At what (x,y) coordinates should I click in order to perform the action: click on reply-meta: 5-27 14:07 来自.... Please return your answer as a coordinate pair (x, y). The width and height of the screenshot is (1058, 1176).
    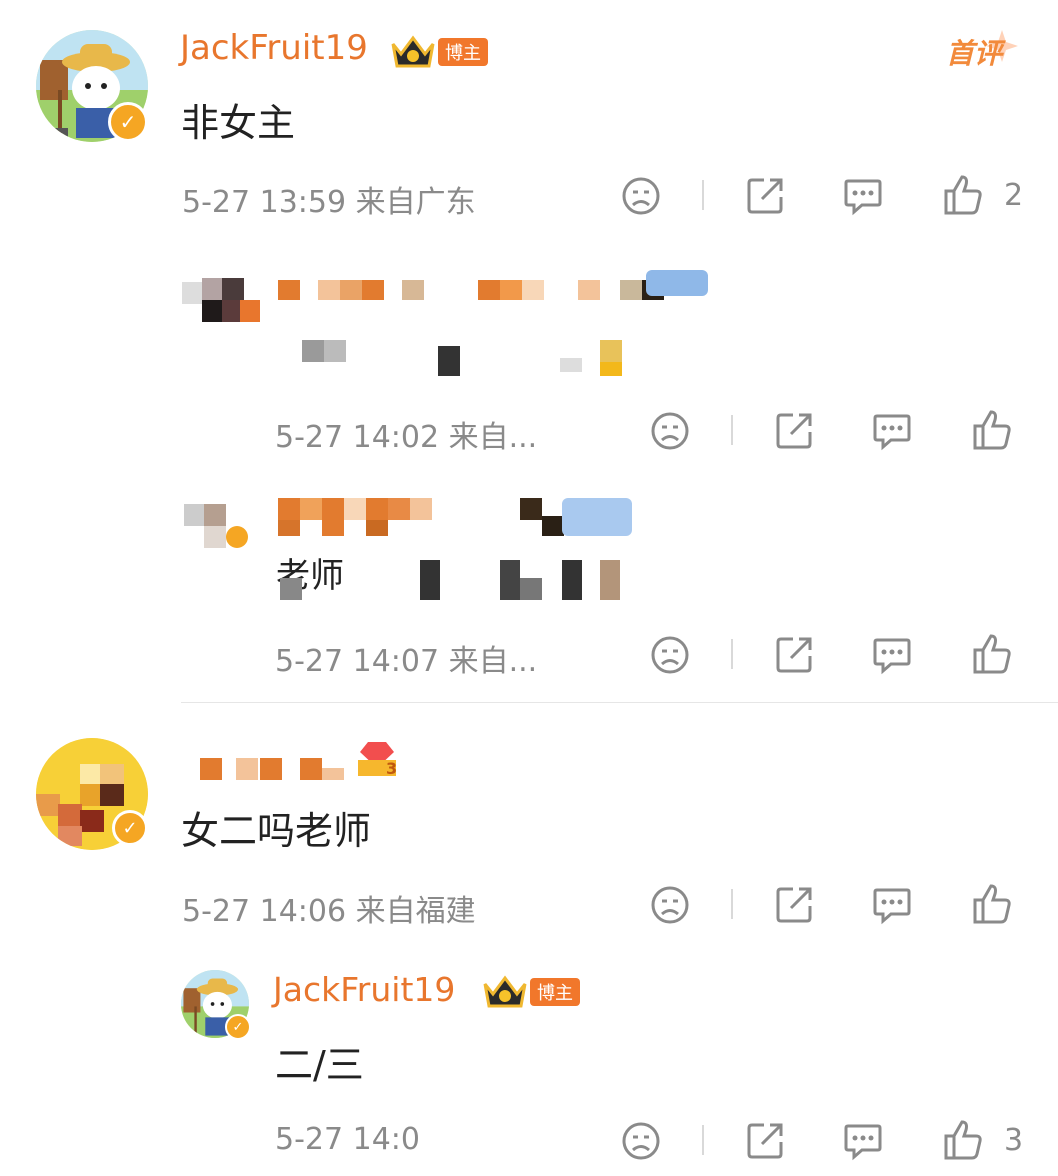
    Looking at the image, I should click on (406, 661).